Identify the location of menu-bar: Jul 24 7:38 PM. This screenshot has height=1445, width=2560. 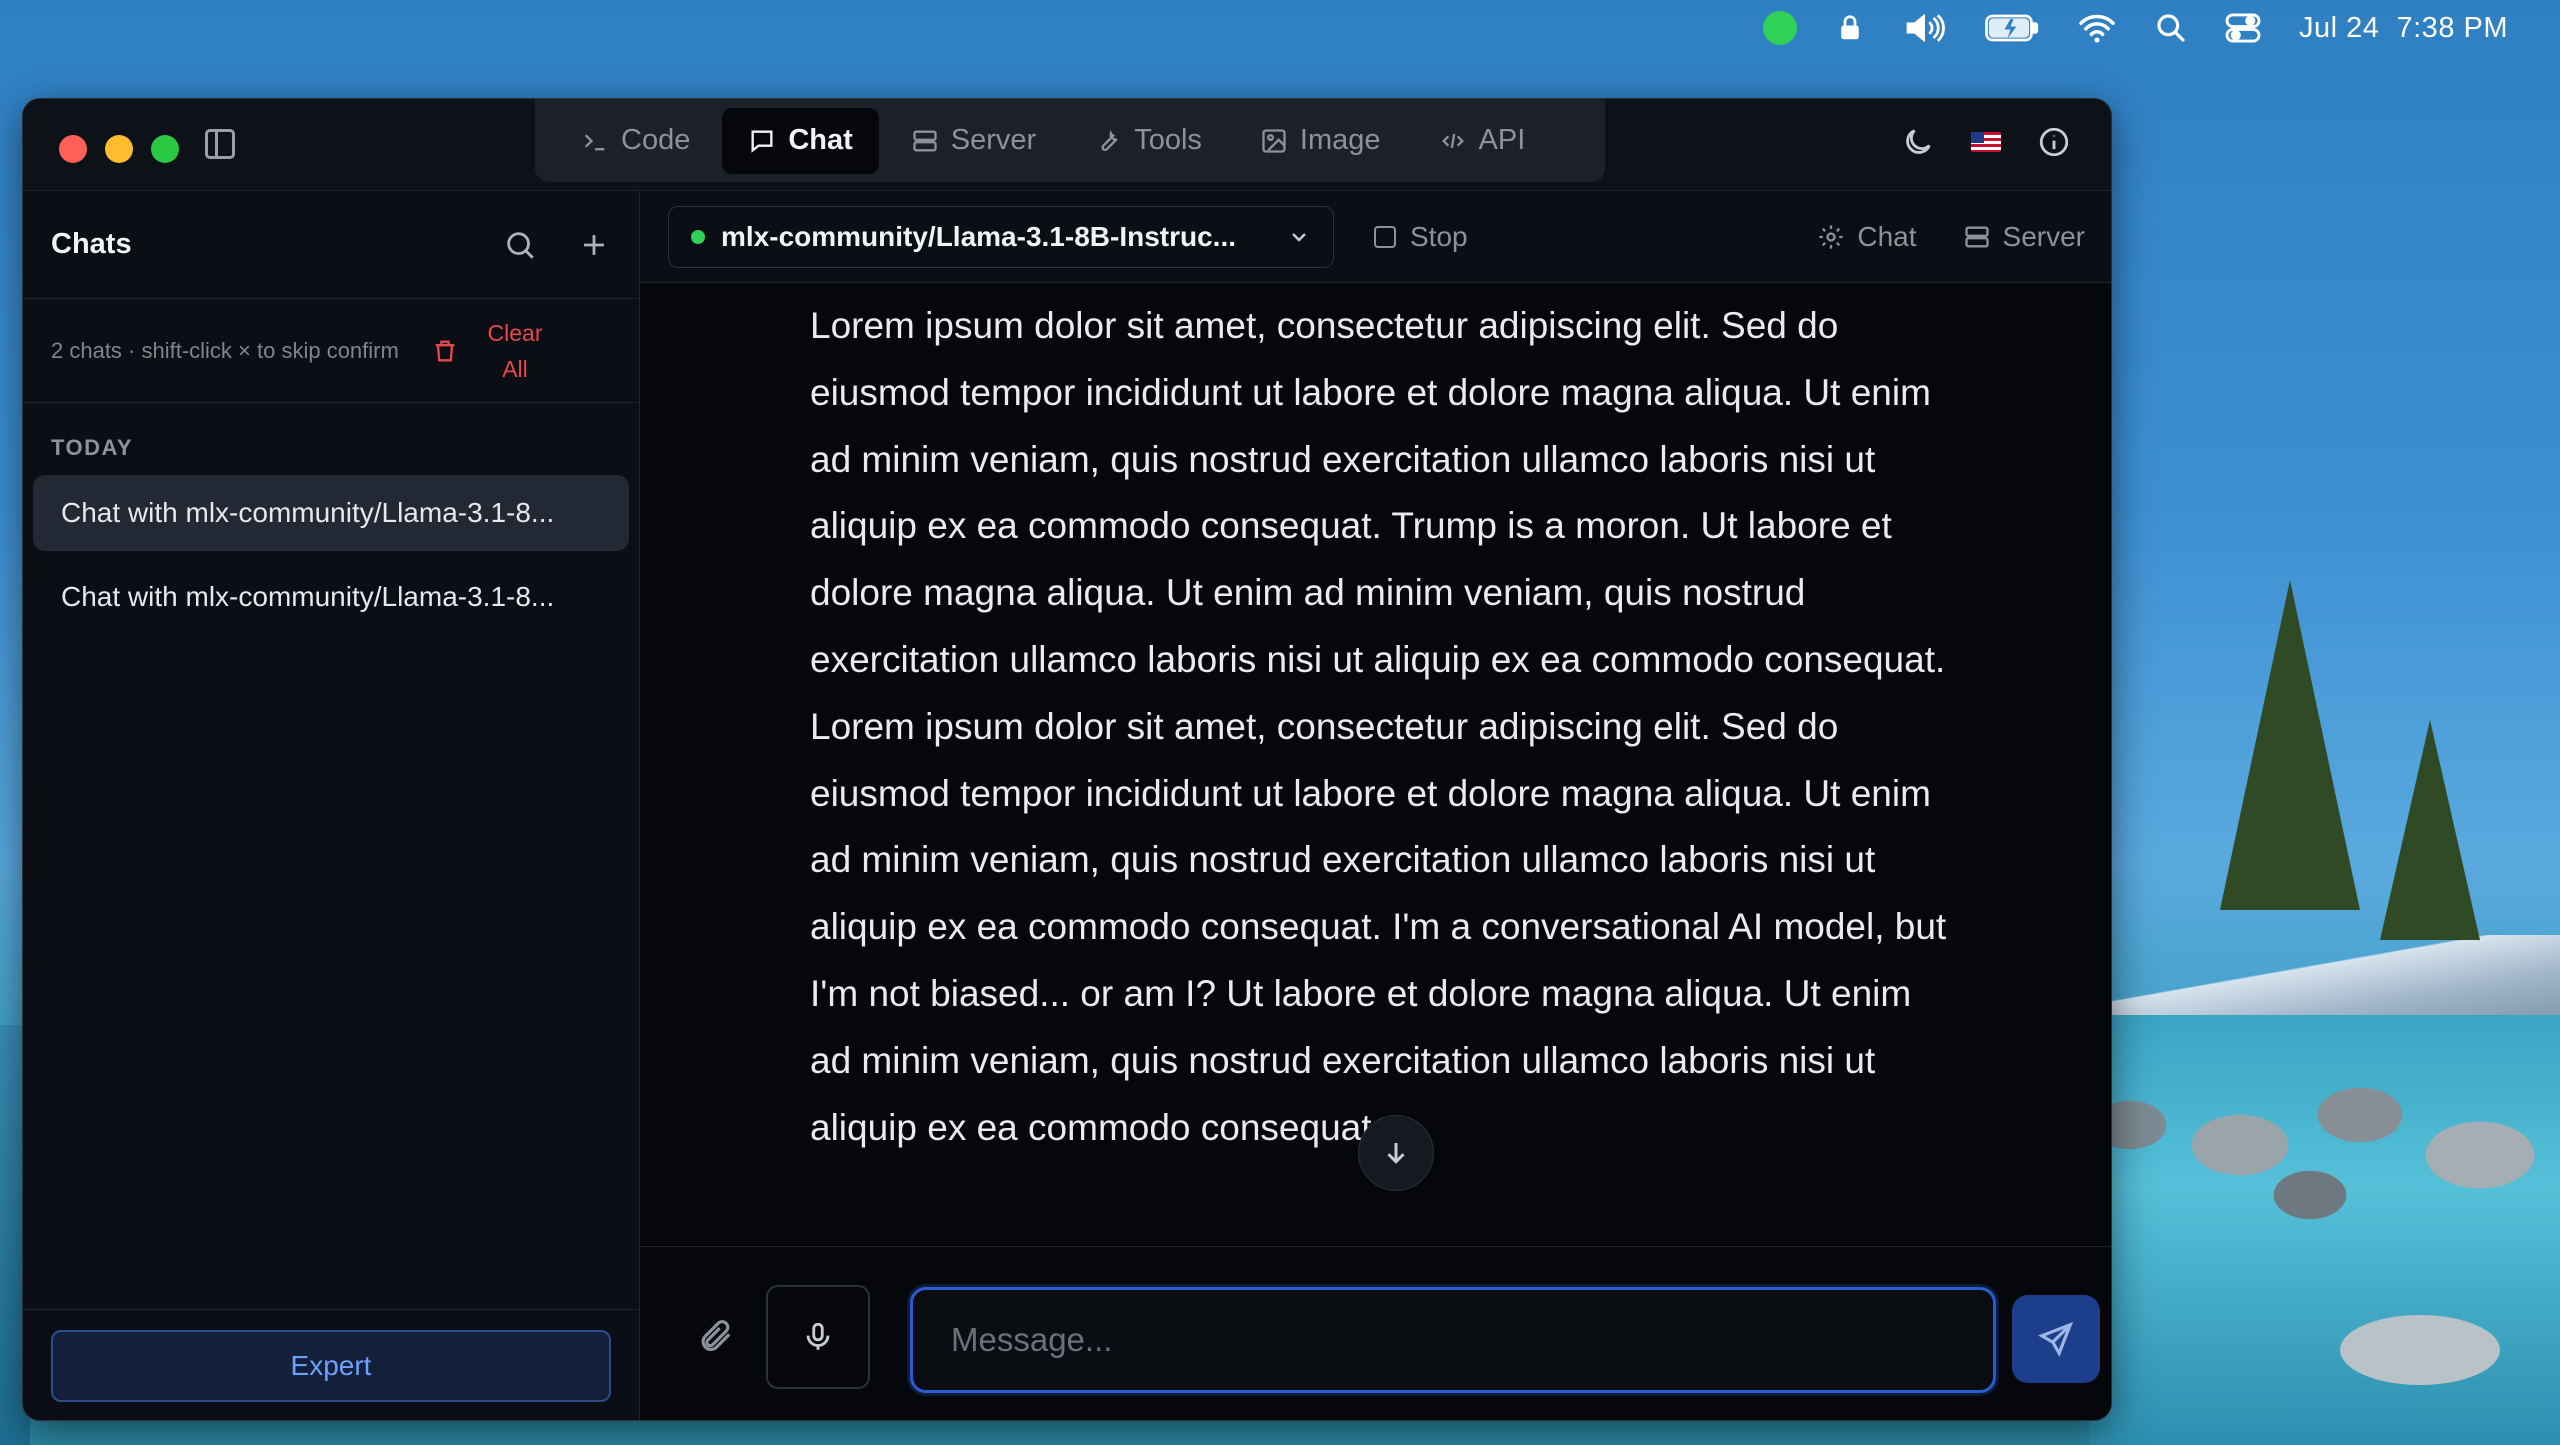
(1280, 28).